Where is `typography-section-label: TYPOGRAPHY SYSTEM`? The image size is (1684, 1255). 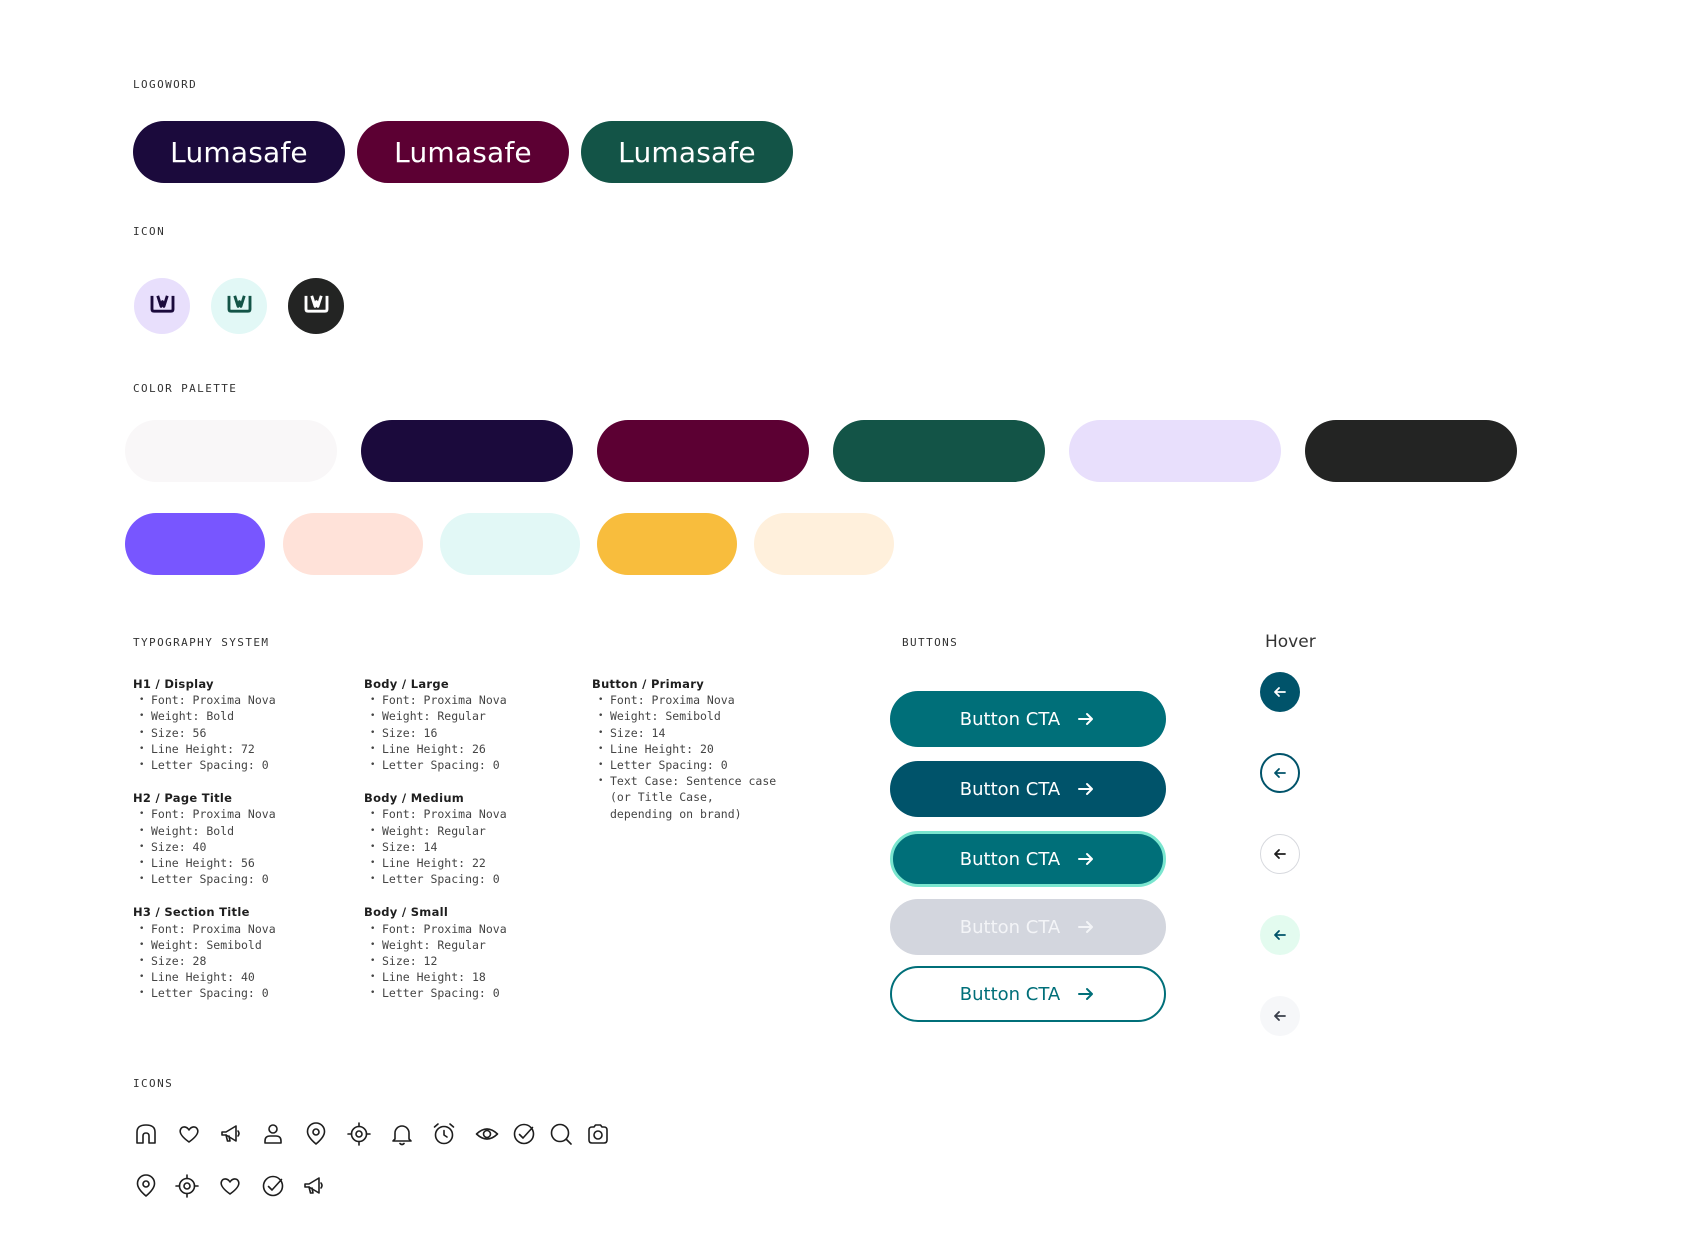
typography-section-label: TYPOGRAPHY SYSTEM is located at coordinates (201, 642).